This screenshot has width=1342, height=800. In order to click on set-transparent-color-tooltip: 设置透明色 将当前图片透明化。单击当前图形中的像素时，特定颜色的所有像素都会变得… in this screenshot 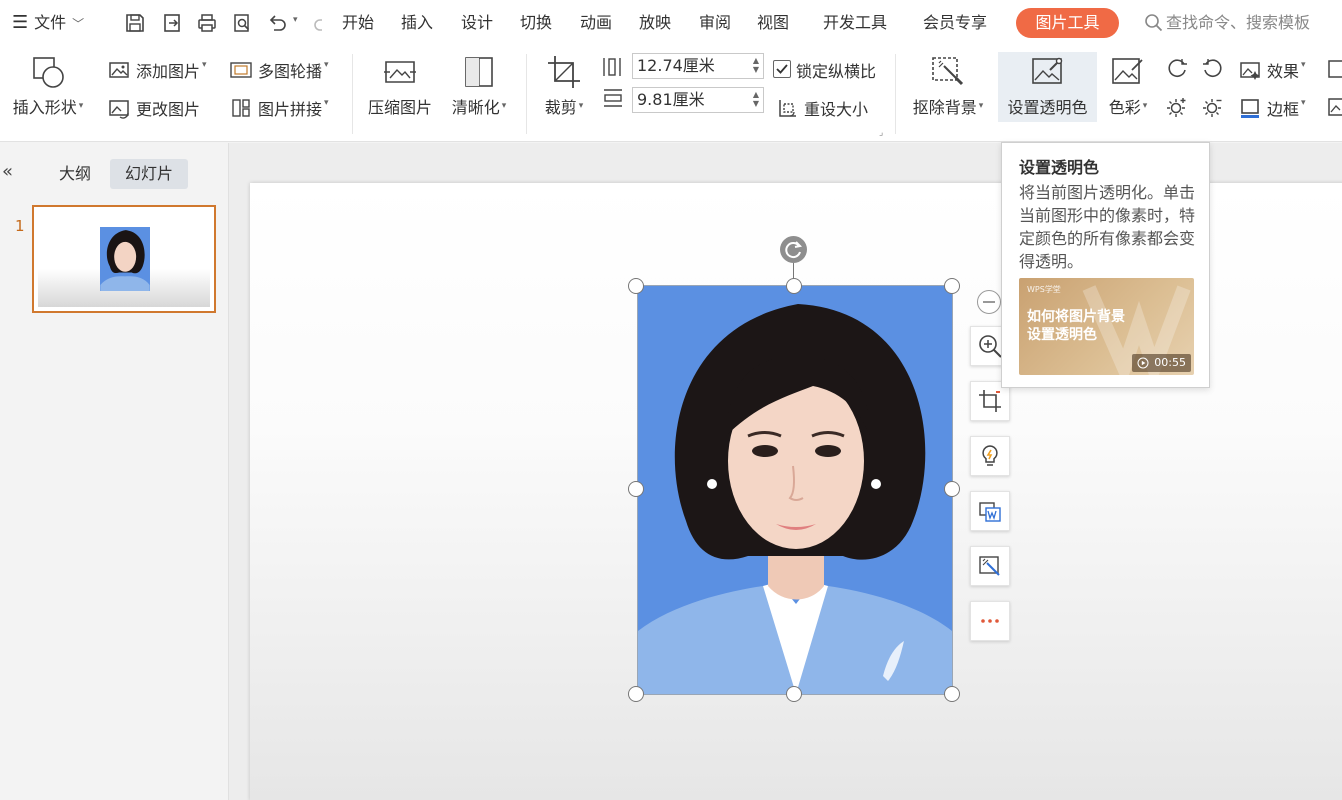, I will do `click(1105, 265)`.